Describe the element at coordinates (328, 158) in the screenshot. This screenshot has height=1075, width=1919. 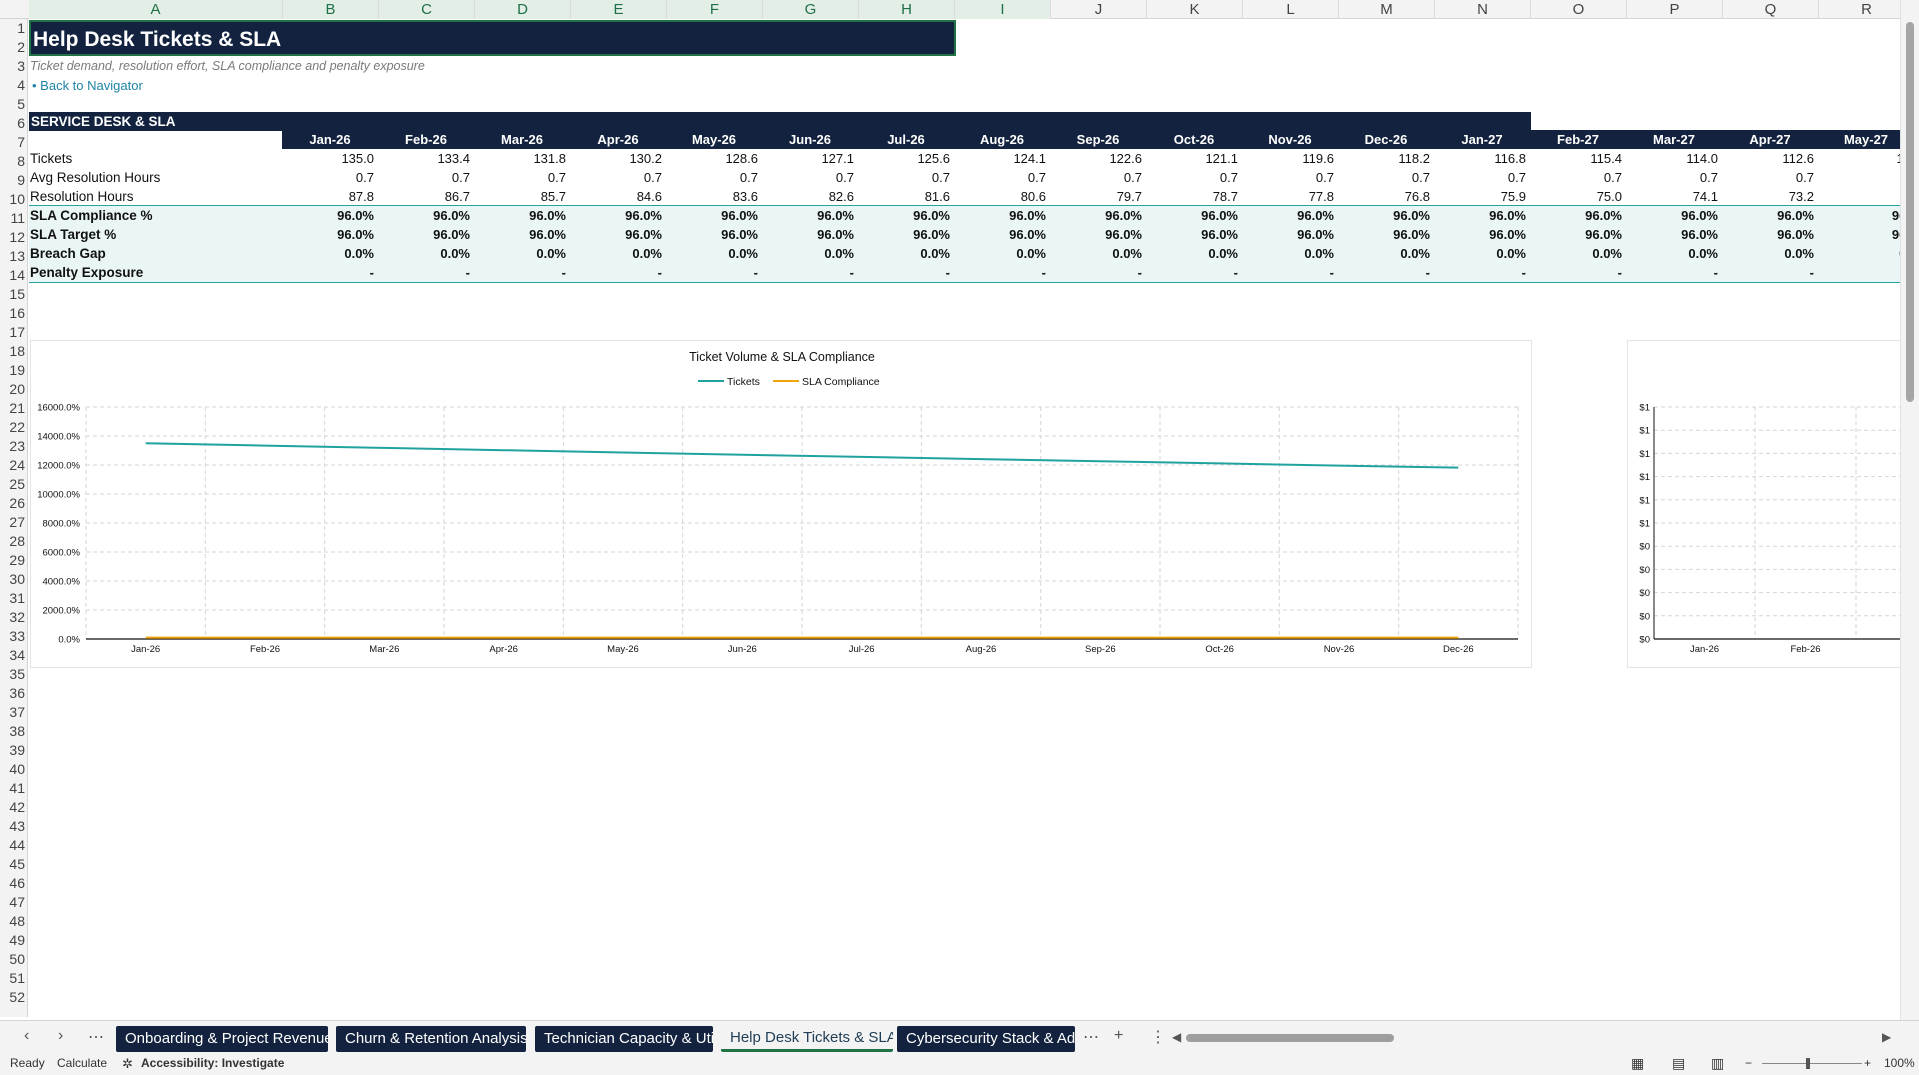
I see `data-cell: 135.0` at that location.